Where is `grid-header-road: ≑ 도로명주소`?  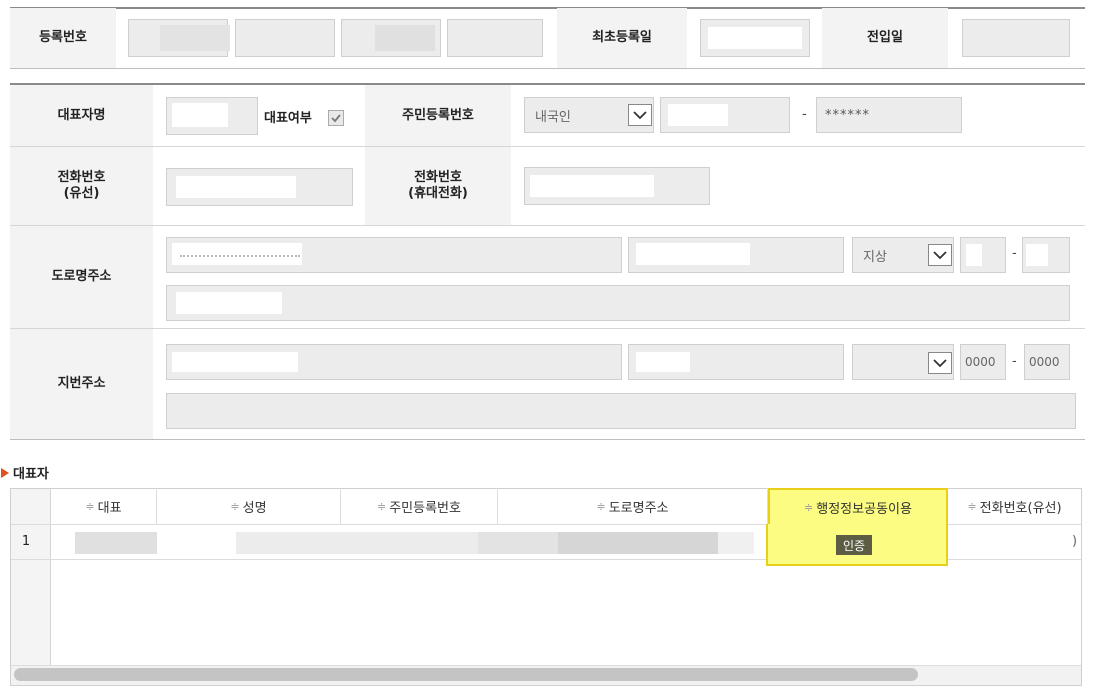
grid-header-road: ≑ 도로명주소 is located at coordinates (633, 506).